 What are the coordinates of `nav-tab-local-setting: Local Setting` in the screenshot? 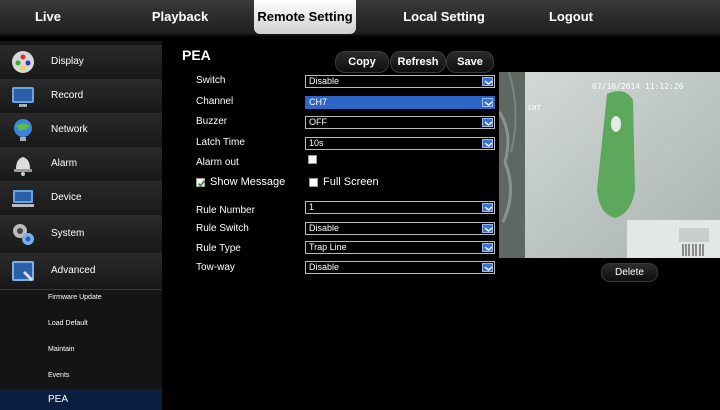 It's located at (444, 17).